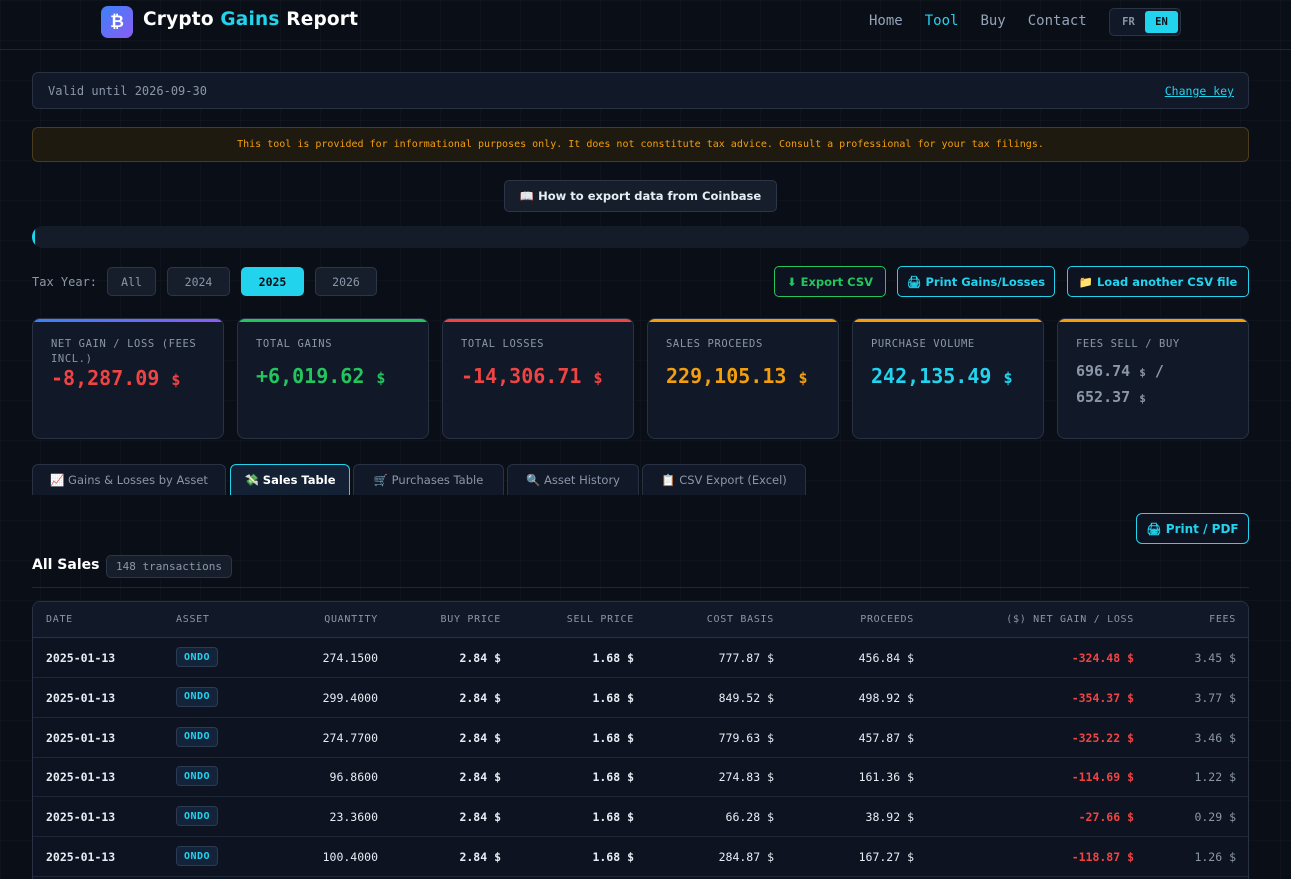 This screenshot has height=879, width=1291. What do you see at coordinates (346, 281) in the screenshot?
I see `year-2026-button: 2026` at bounding box center [346, 281].